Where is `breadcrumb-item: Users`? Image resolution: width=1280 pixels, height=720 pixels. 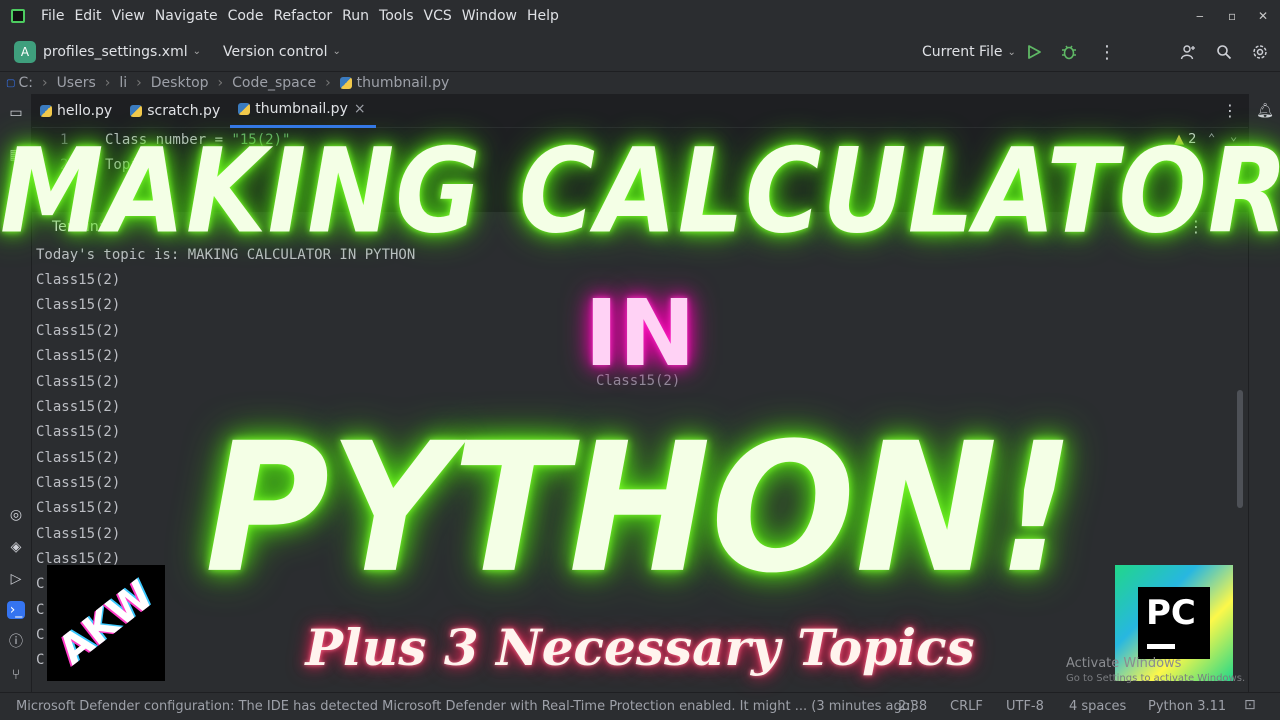 breadcrumb-item: Users is located at coordinates (76, 83).